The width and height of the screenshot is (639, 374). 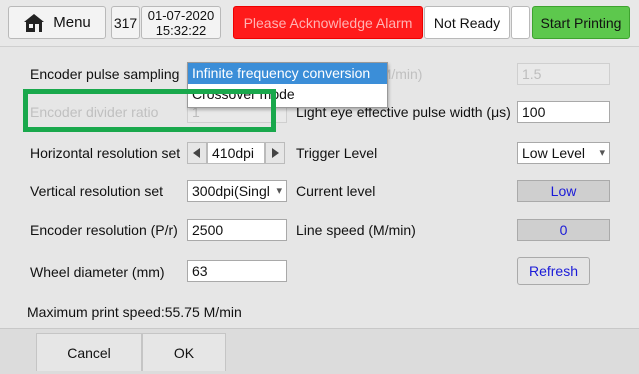 I want to click on dropdown-option-infinite-frequency: Infinite frequency conversion, so click(x=287, y=73).